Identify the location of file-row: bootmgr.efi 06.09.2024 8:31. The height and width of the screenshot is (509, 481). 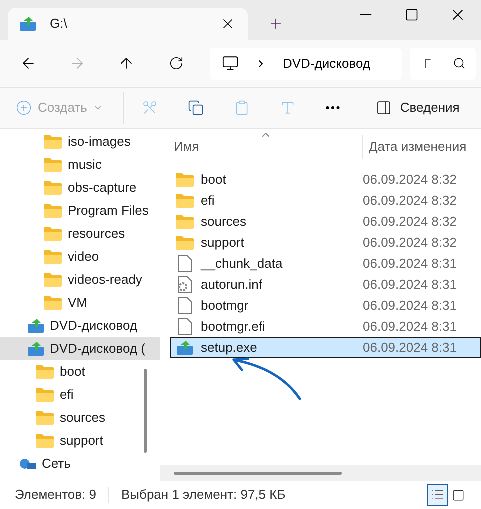
(325, 326).